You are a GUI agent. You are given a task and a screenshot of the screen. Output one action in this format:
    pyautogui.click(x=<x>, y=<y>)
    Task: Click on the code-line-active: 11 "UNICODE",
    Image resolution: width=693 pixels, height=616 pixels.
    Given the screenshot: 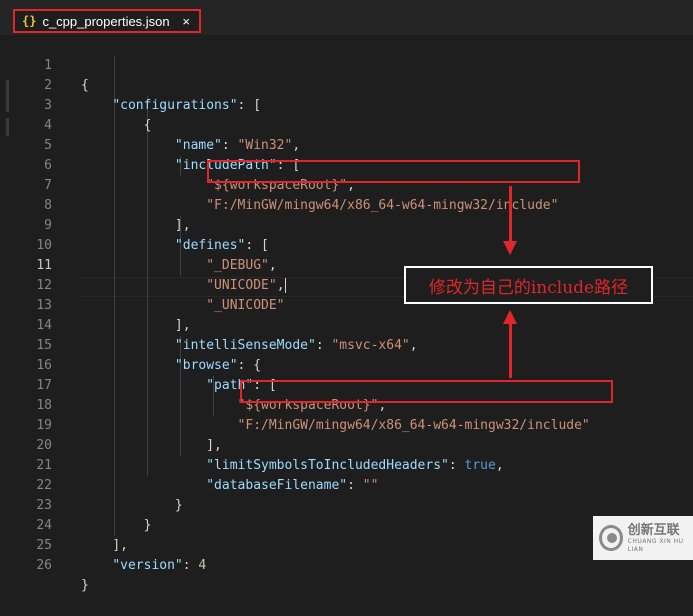 What is the action you would take?
    pyautogui.click(x=346, y=264)
    